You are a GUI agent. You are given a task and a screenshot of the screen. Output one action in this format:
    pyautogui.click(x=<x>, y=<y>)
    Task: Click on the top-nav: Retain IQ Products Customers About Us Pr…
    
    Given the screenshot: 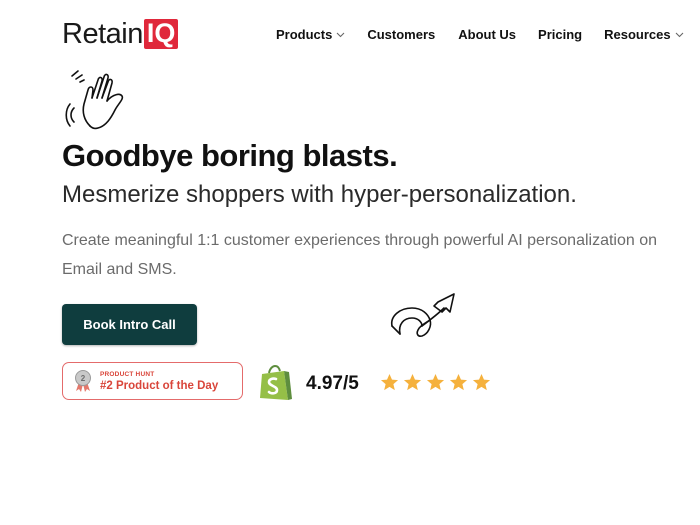 What is the action you would take?
    pyautogui.click(x=350, y=35)
    